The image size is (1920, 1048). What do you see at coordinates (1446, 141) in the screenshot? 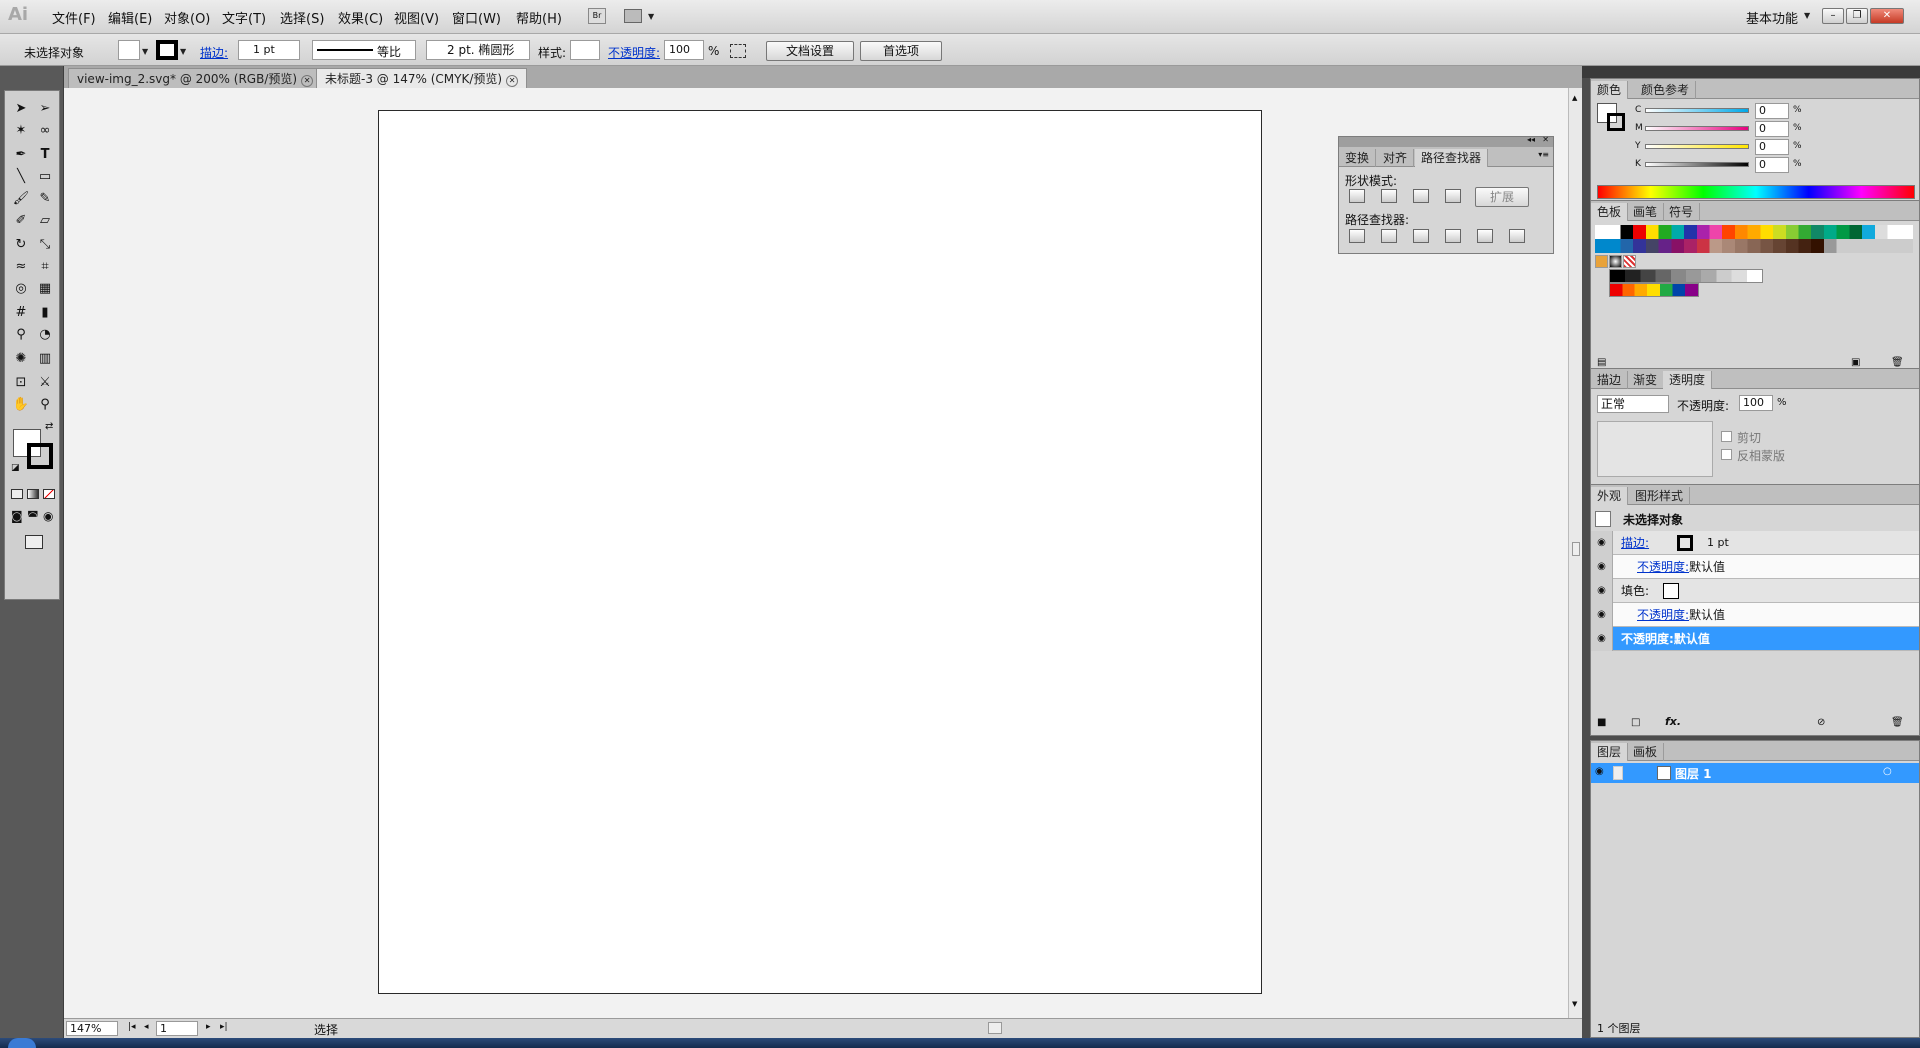
I see `pathfinder-header: ◂◂ ✕` at bounding box center [1446, 141].